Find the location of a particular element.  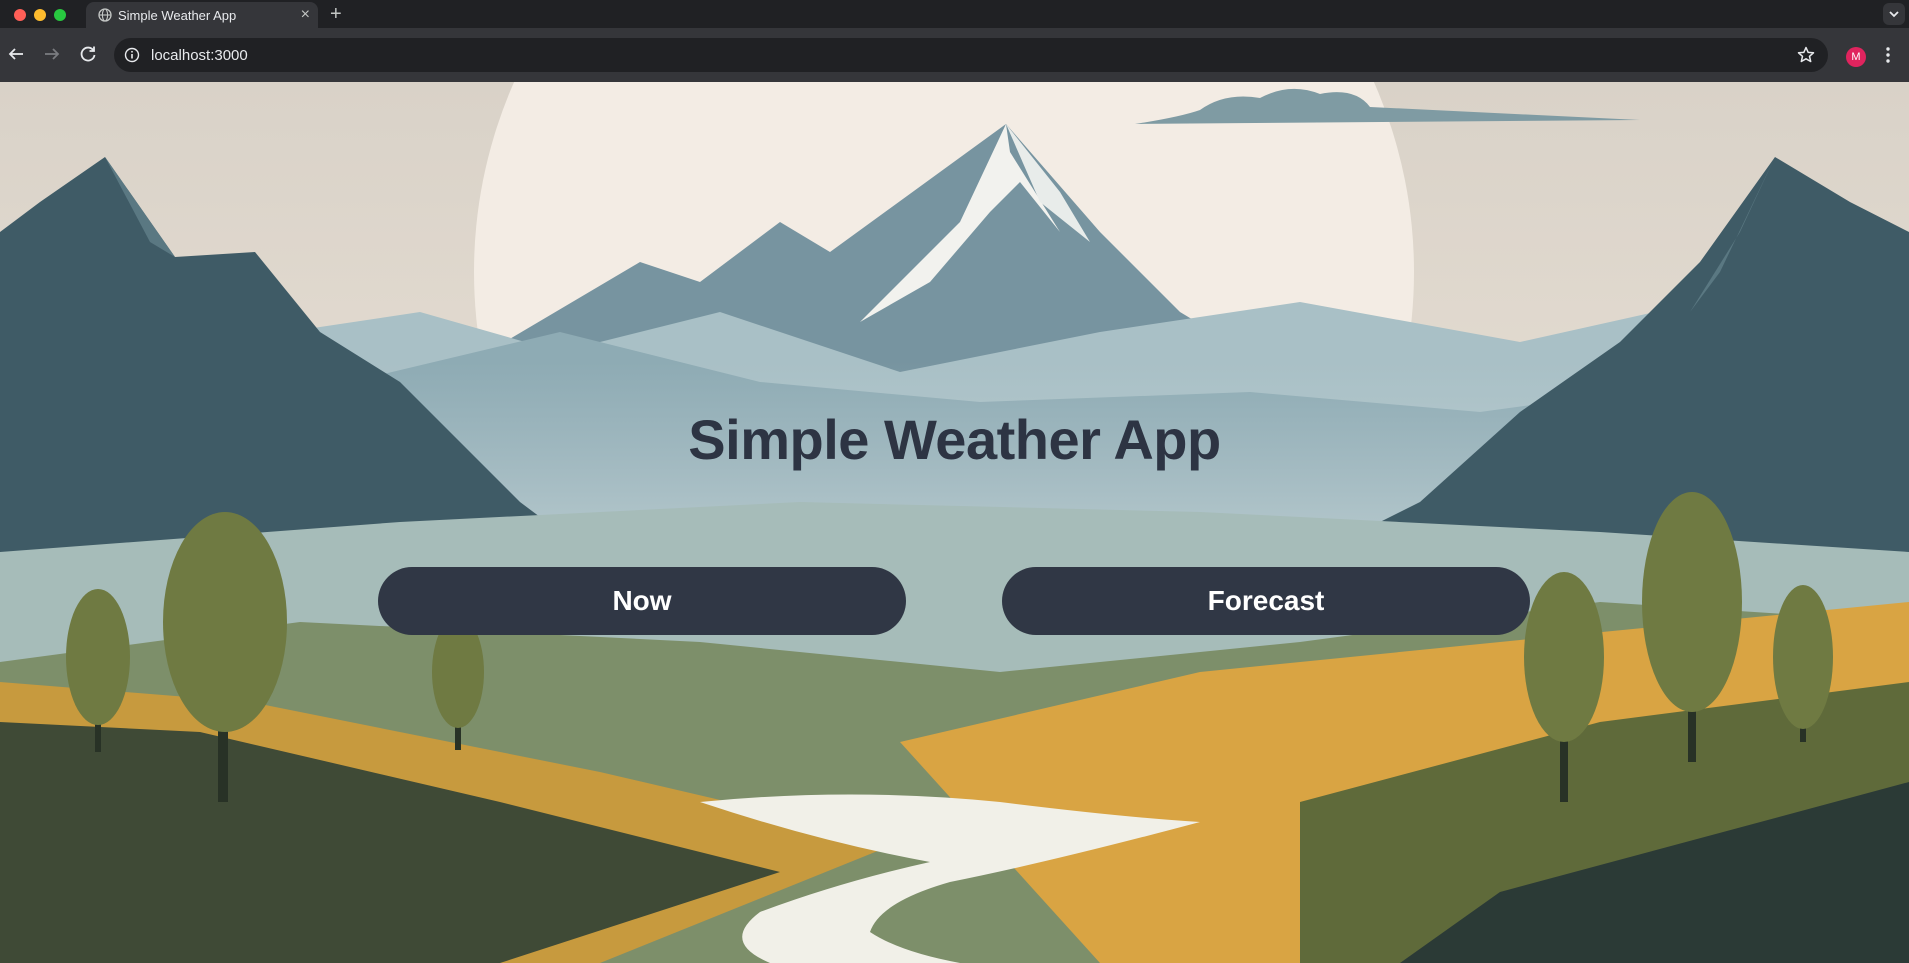

url-text: localhost:3000 is located at coordinates (199, 55).